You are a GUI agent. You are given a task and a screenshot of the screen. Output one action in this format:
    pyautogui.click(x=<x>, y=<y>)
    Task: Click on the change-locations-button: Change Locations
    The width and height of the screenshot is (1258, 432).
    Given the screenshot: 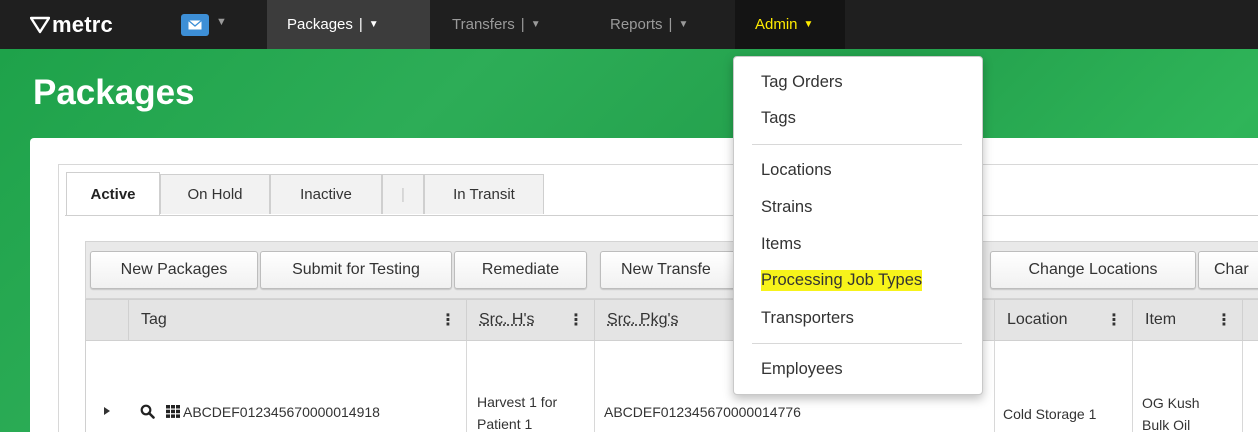 What is the action you would take?
    pyautogui.click(x=1093, y=270)
    